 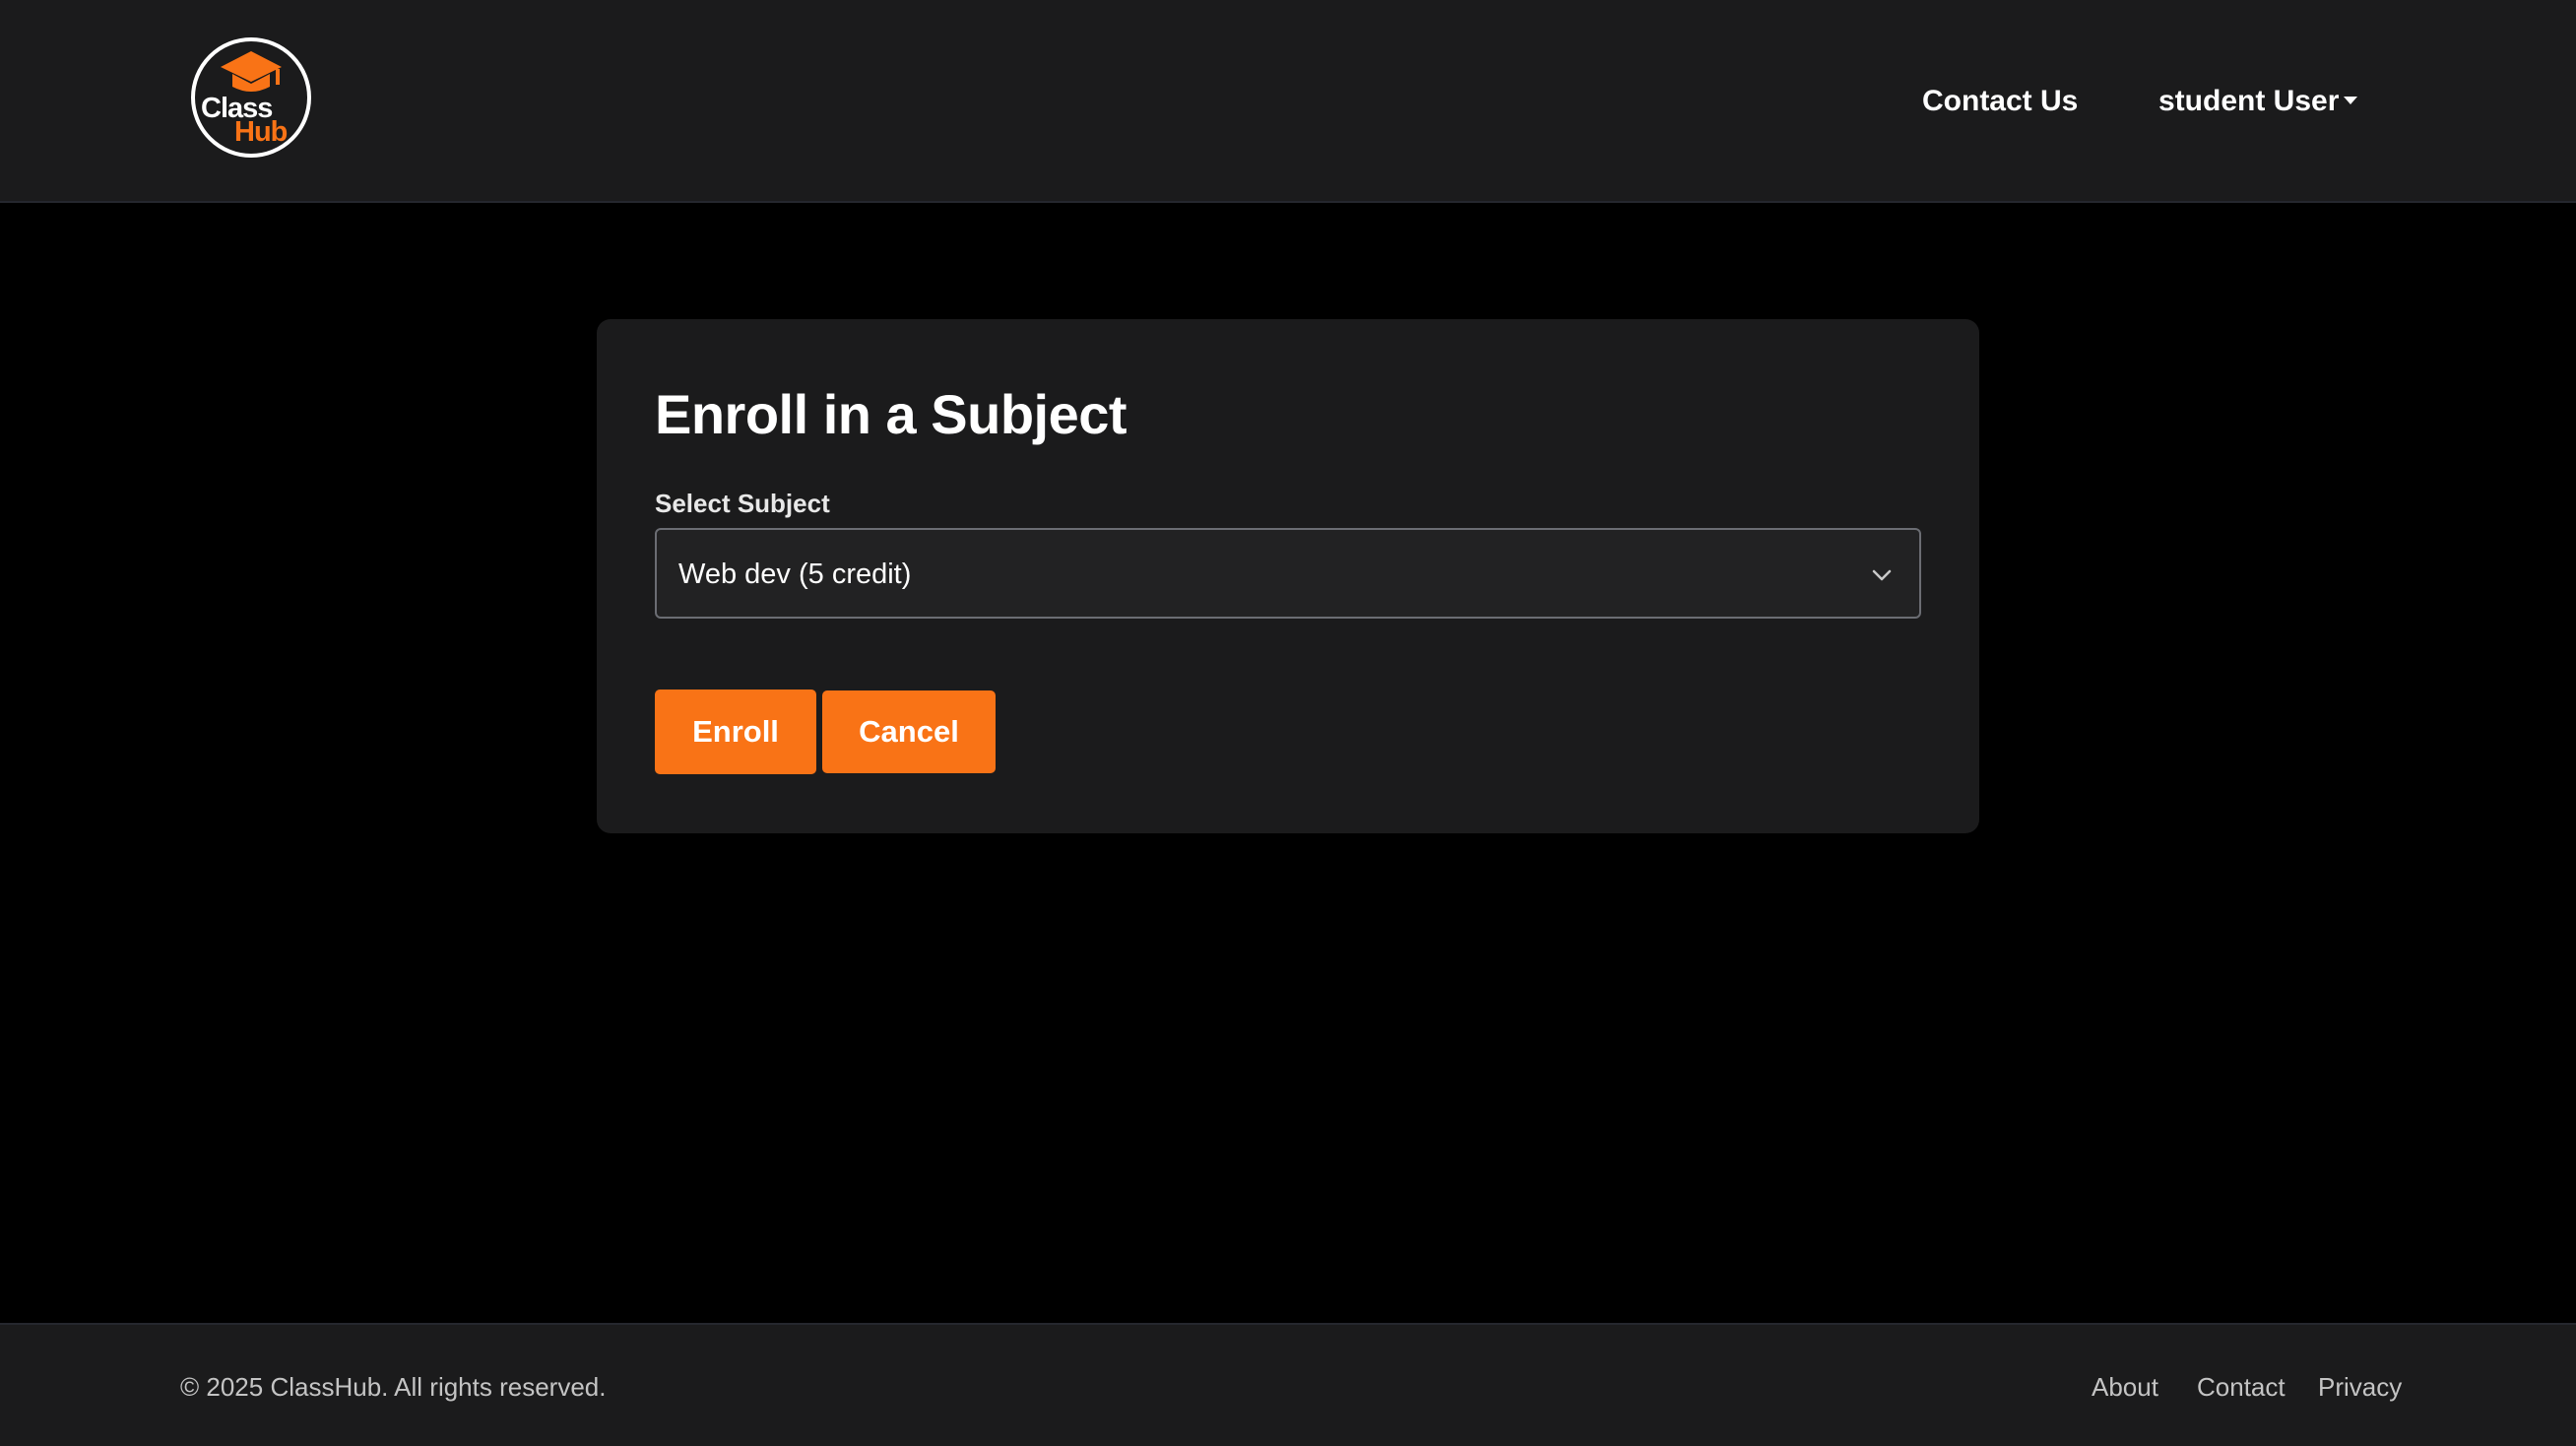 I want to click on classhub-logo: Class Hub, so click(x=251, y=97).